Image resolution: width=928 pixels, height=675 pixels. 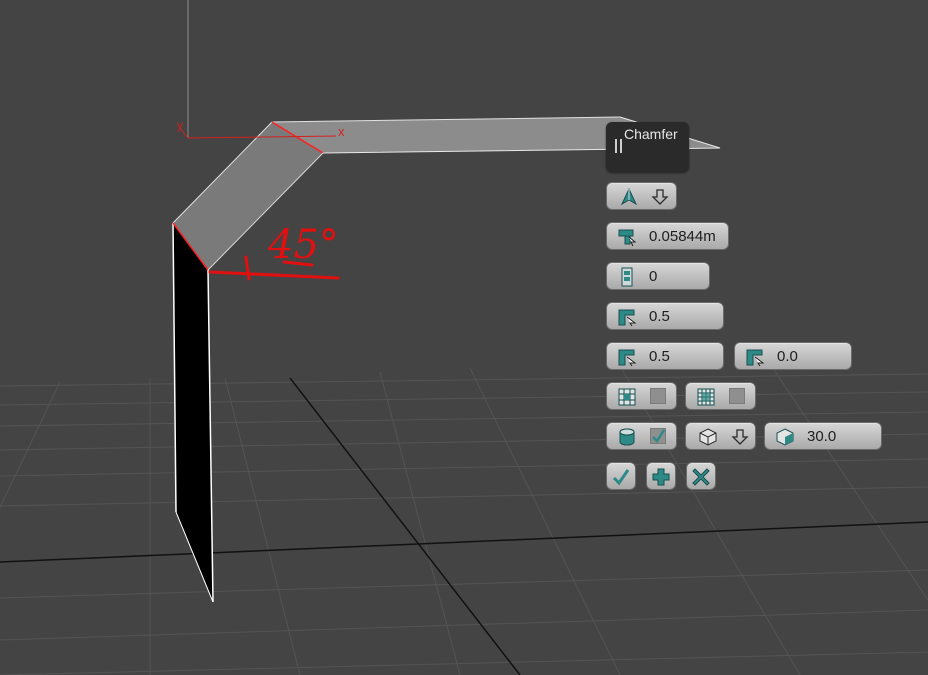 What do you see at coordinates (785, 437) in the screenshot?
I see `threshold-icon` at bounding box center [785, 437].